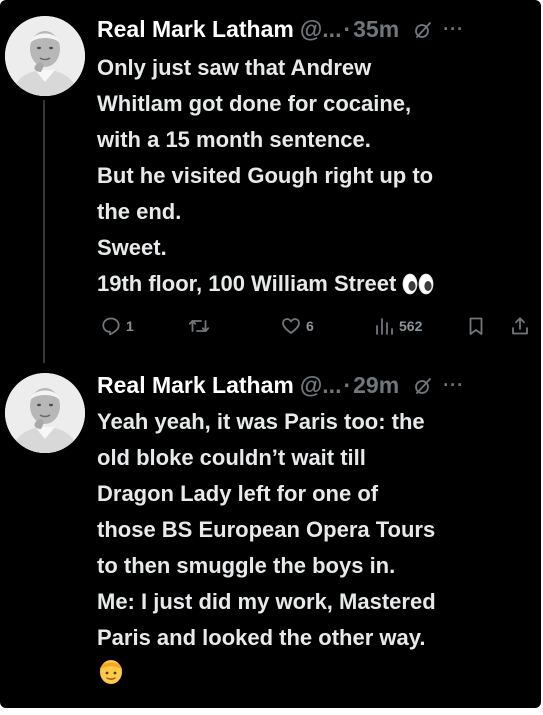 This screenshot has width=543, height=715. What do you see at coordinates (271, 711) in the screenshot?
I see `page-background` at bounding box center [271, 711].